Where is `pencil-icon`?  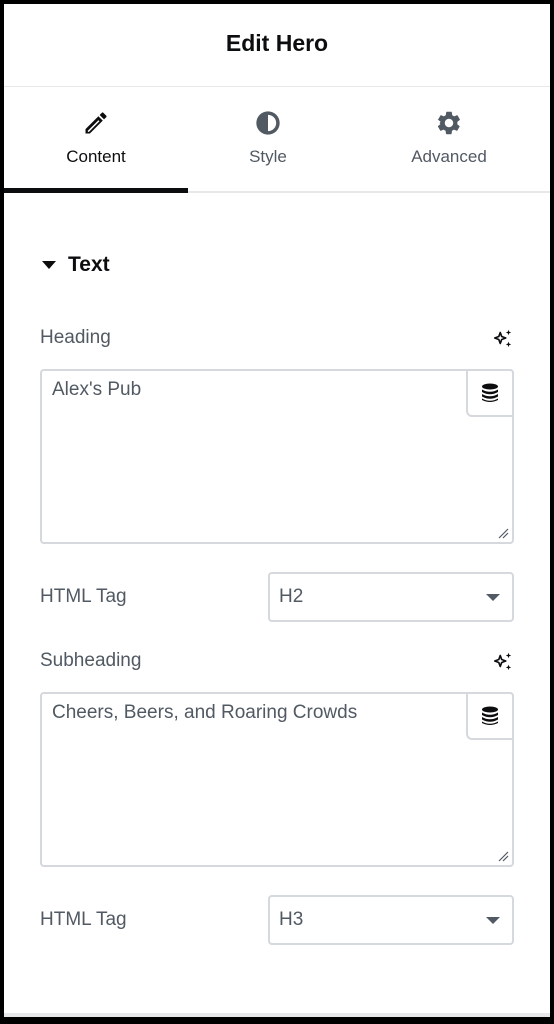 pencil-icon is located at coordinates (96, 123).